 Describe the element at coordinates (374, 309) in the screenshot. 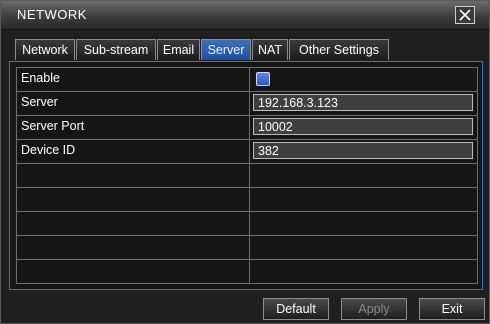

I see `apply-button: Apply` at that location.